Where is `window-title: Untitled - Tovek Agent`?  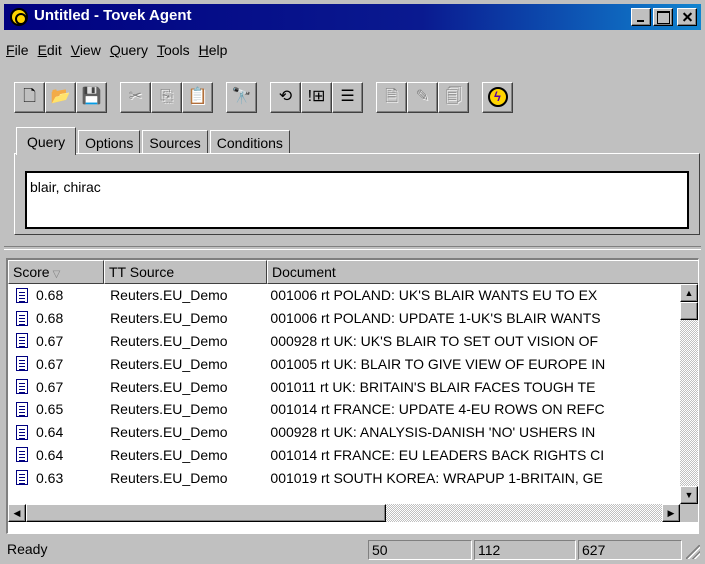
window-title: Untitled - Tovek Agent is located at coordinates (113, 15).